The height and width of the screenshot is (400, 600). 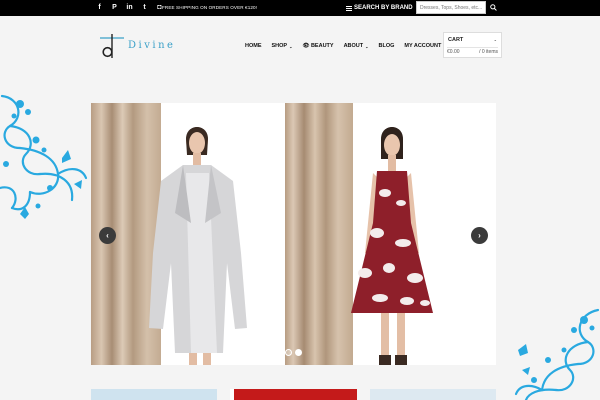 I want to click on nav-about: ABOUT ⌄, so click(x=356, y=46).